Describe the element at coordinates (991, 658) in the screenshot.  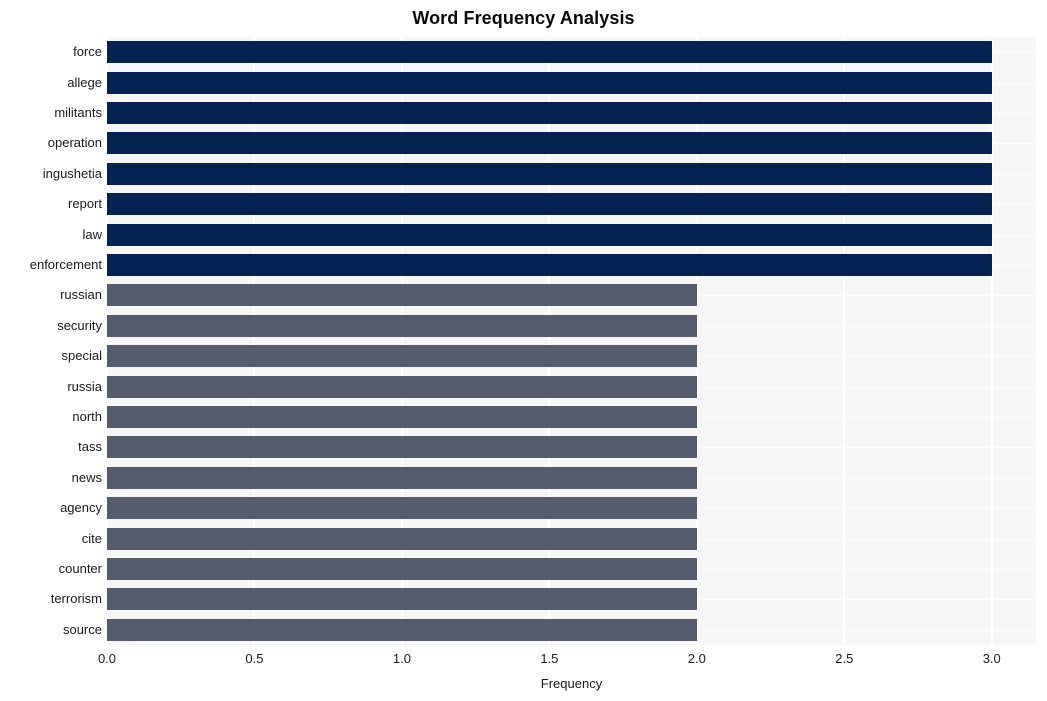
I see `x-axis-tick-label: 3.0` at that location.